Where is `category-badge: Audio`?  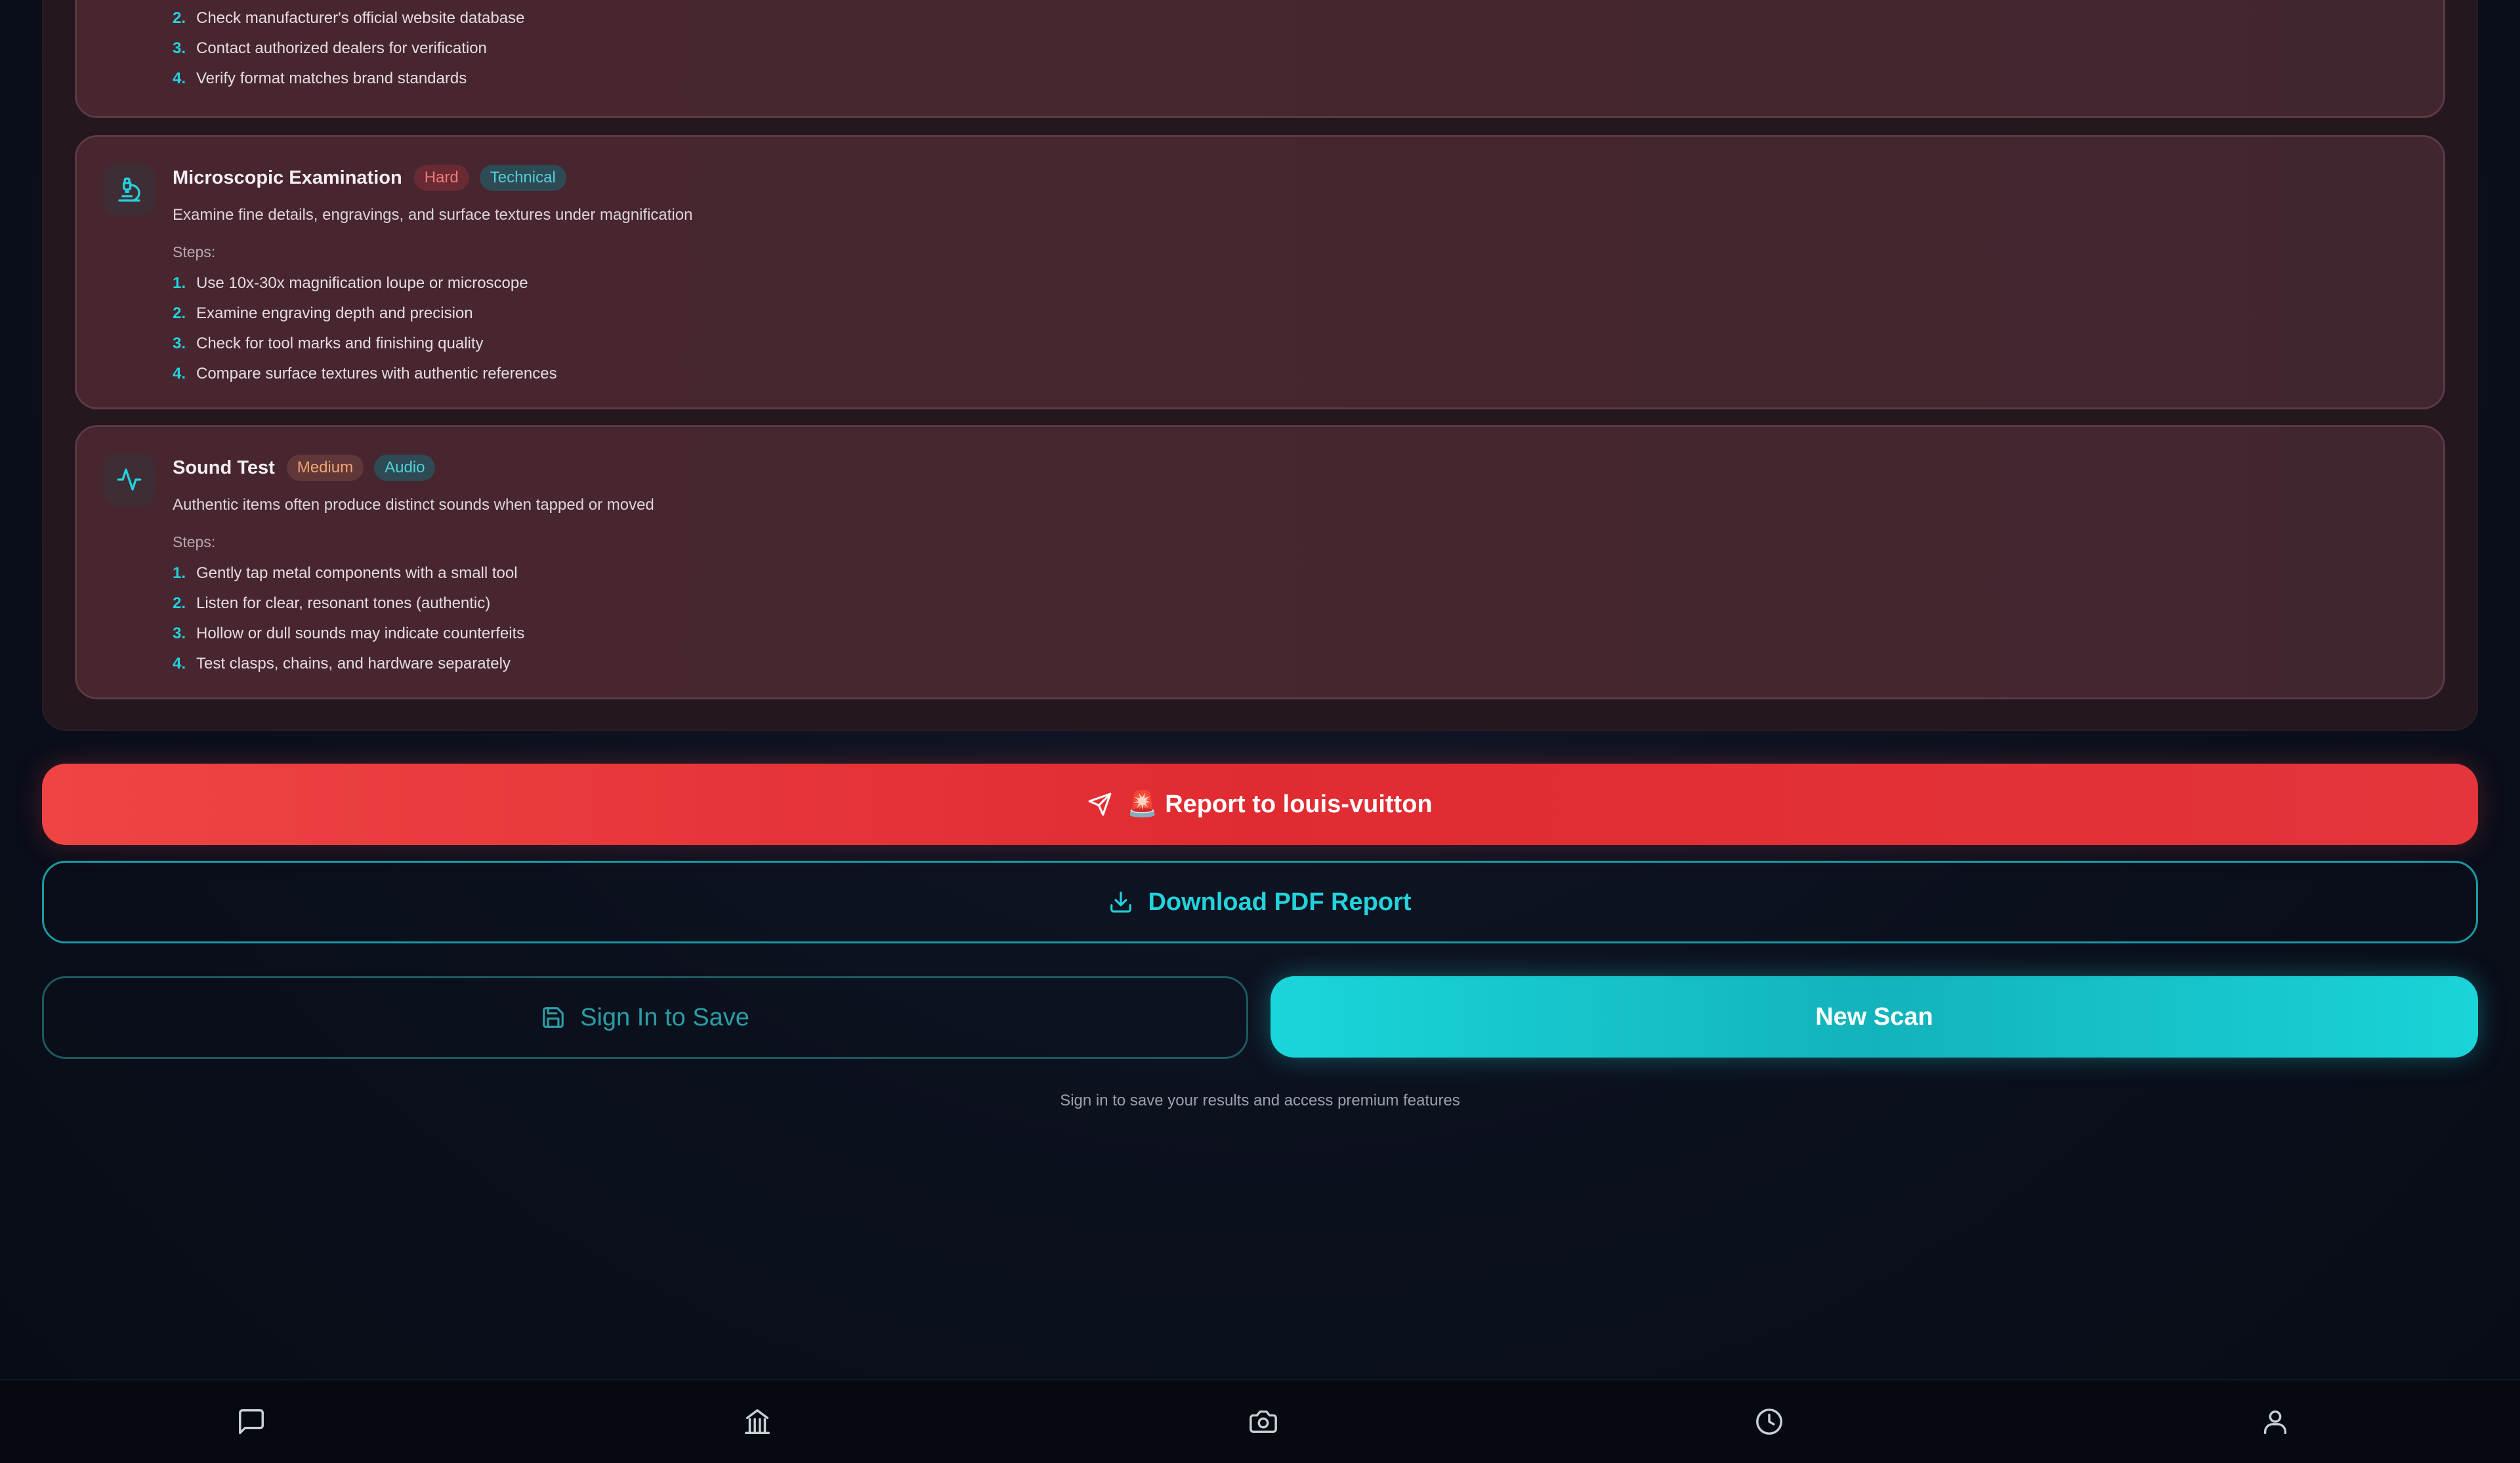 category-badge: Audio is located at coordinates (405, 468).